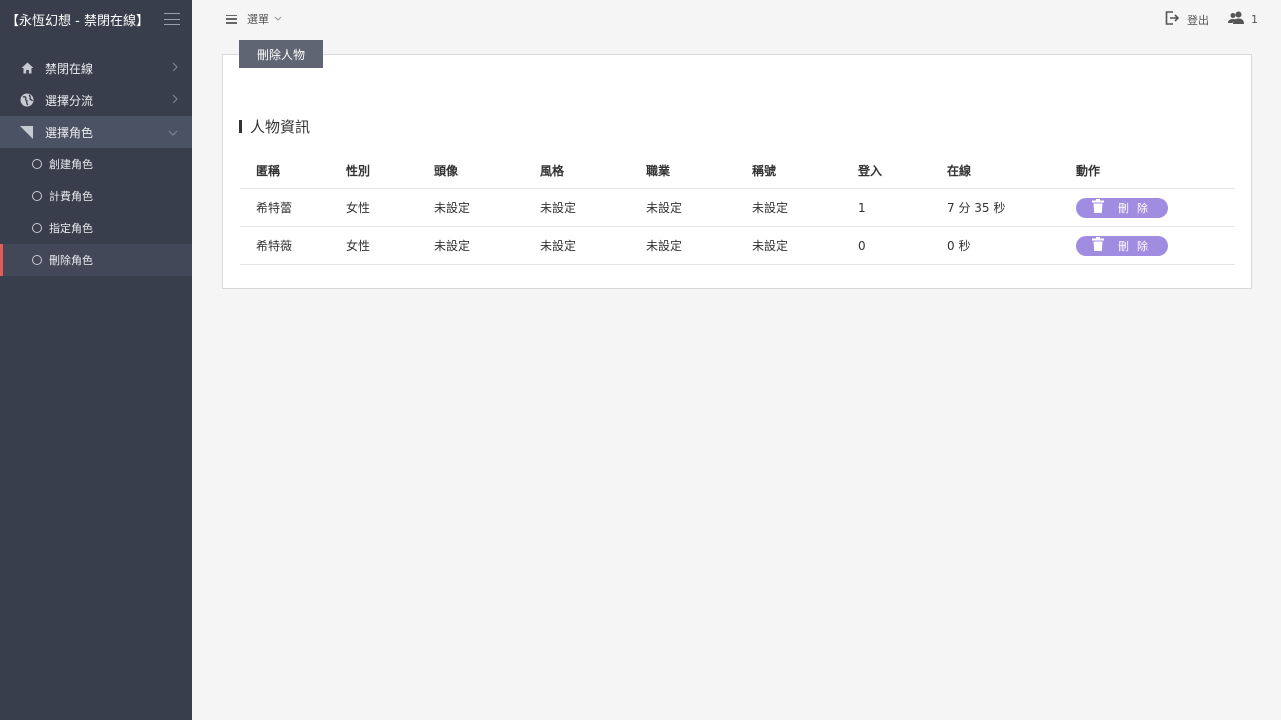 The image size is (1281, 720). Describe the element at coordinates (96, 196) in the screenshot. I see `sidebar-subitem-billing-character: 計費角色` at that location.